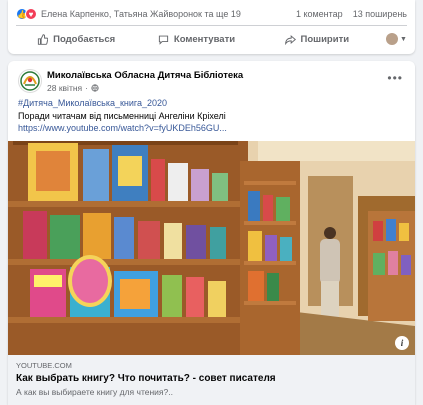 This screenshot has height=405, width=423. I want to click on comment-button: Коментувати, so click(196, 39).